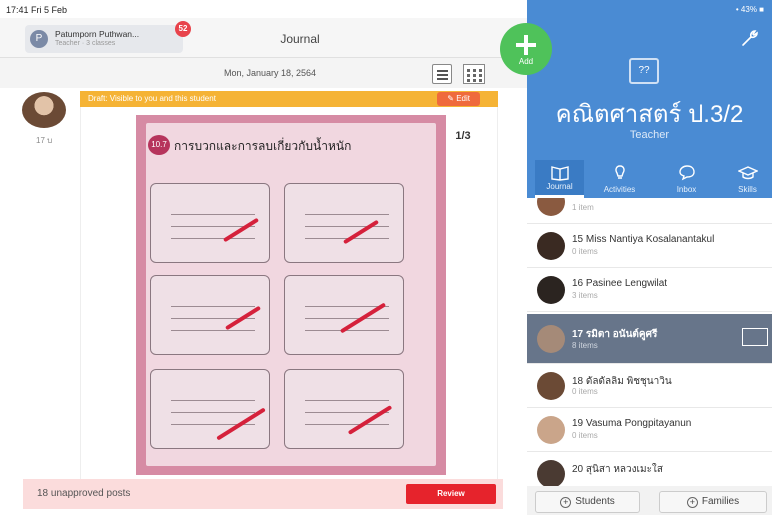  Describe the element at coordinates (649, 179) in the screenshot. I see `class-tabs: Journal Activities Inbox Skills` at that location.